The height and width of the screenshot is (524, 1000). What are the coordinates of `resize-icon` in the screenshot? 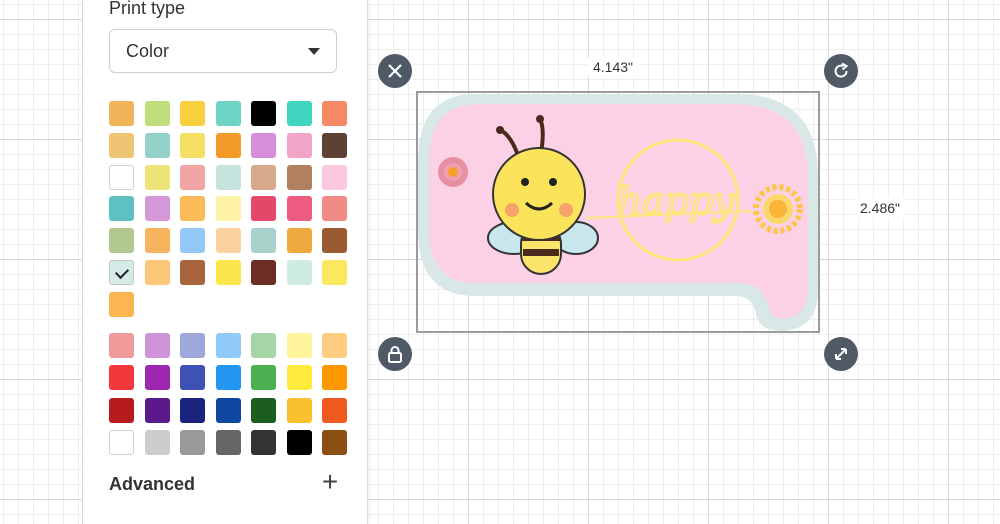 It's located at (841, 354).